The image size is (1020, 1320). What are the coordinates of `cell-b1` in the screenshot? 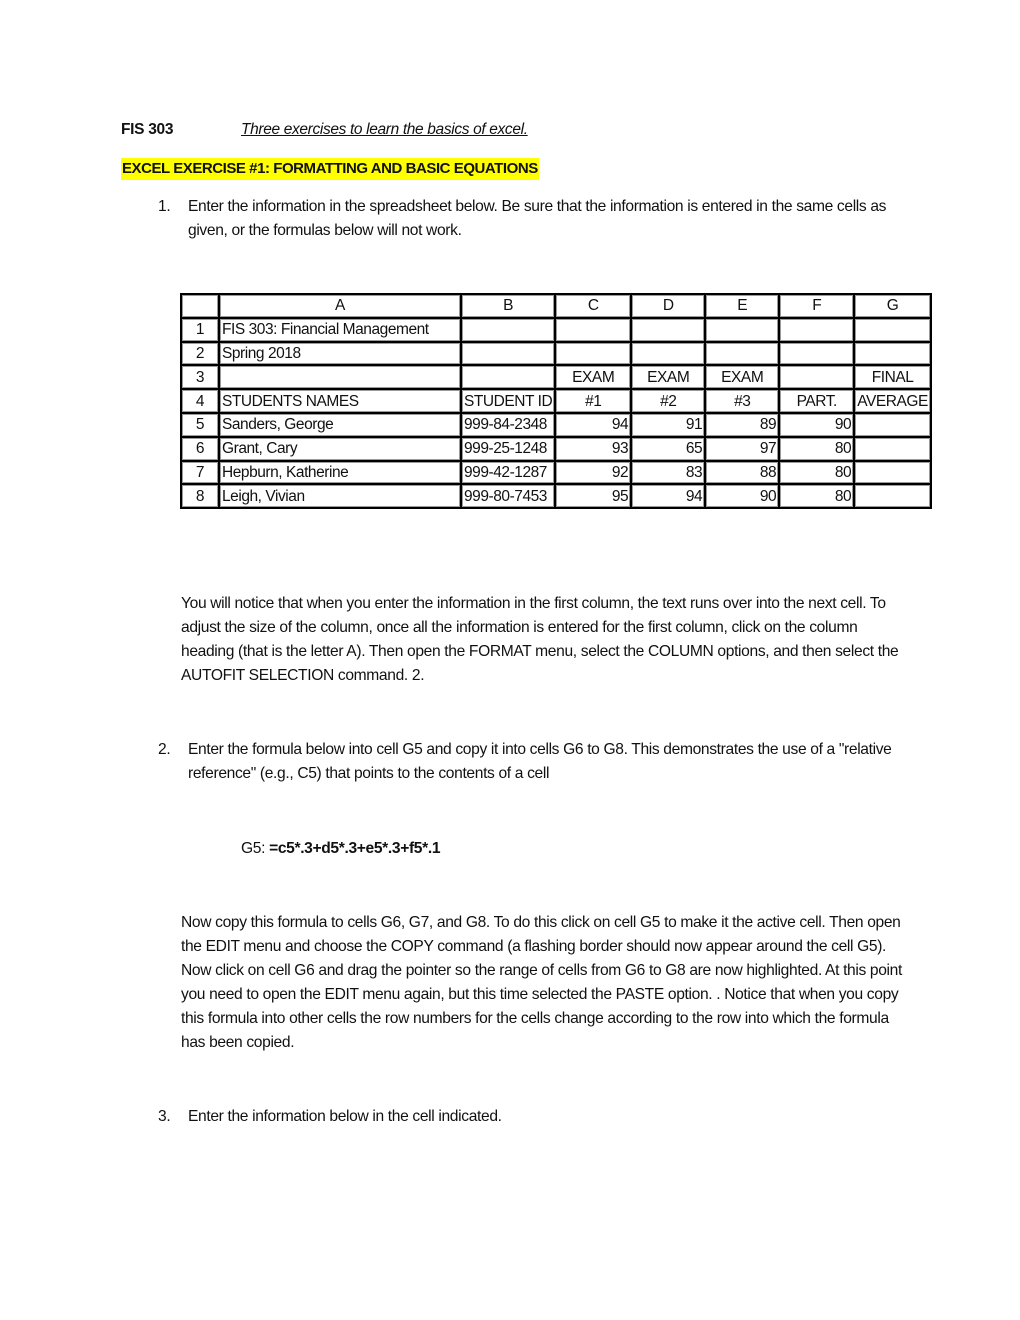 It's located at (508, 329).